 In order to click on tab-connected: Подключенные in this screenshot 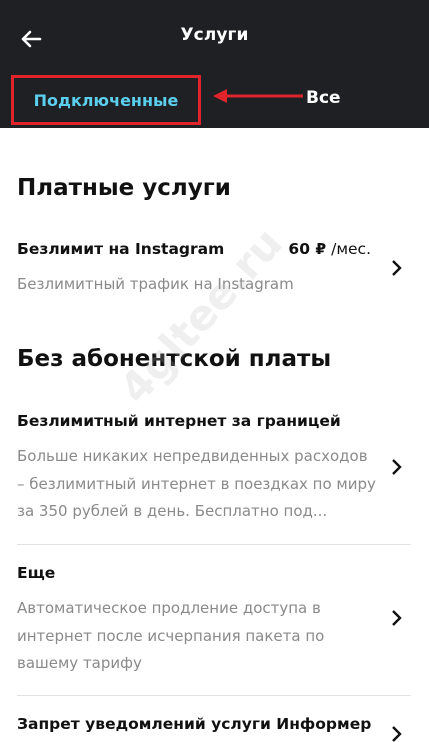, I will do `click(106, 100)`.